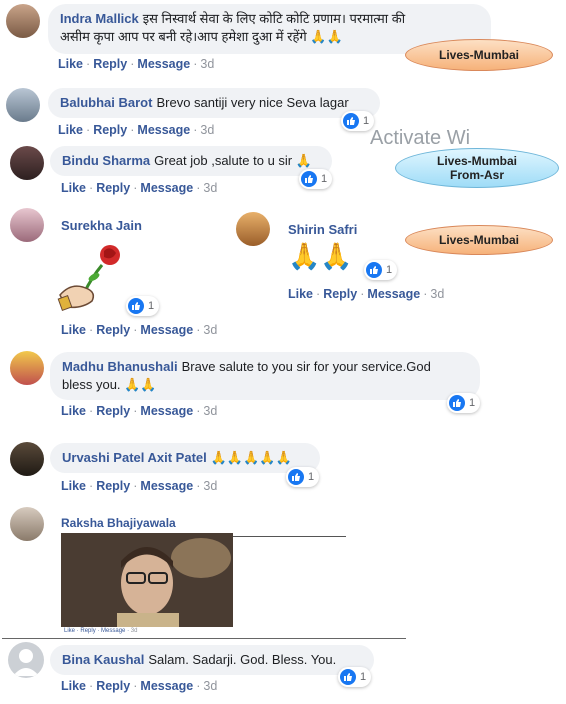 The height and width of the screenshot is (704, 566). I want to click on rose-sticker, so click(92, 277).